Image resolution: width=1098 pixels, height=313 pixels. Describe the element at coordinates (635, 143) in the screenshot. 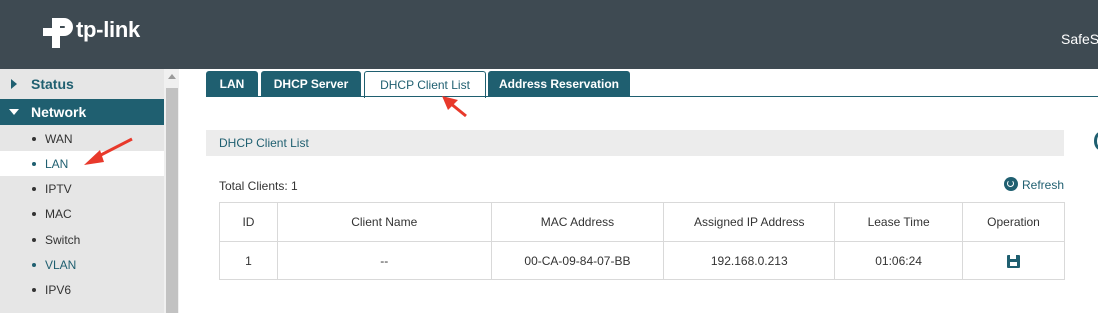

I see `panel-header: DHCP Client List` at that location.